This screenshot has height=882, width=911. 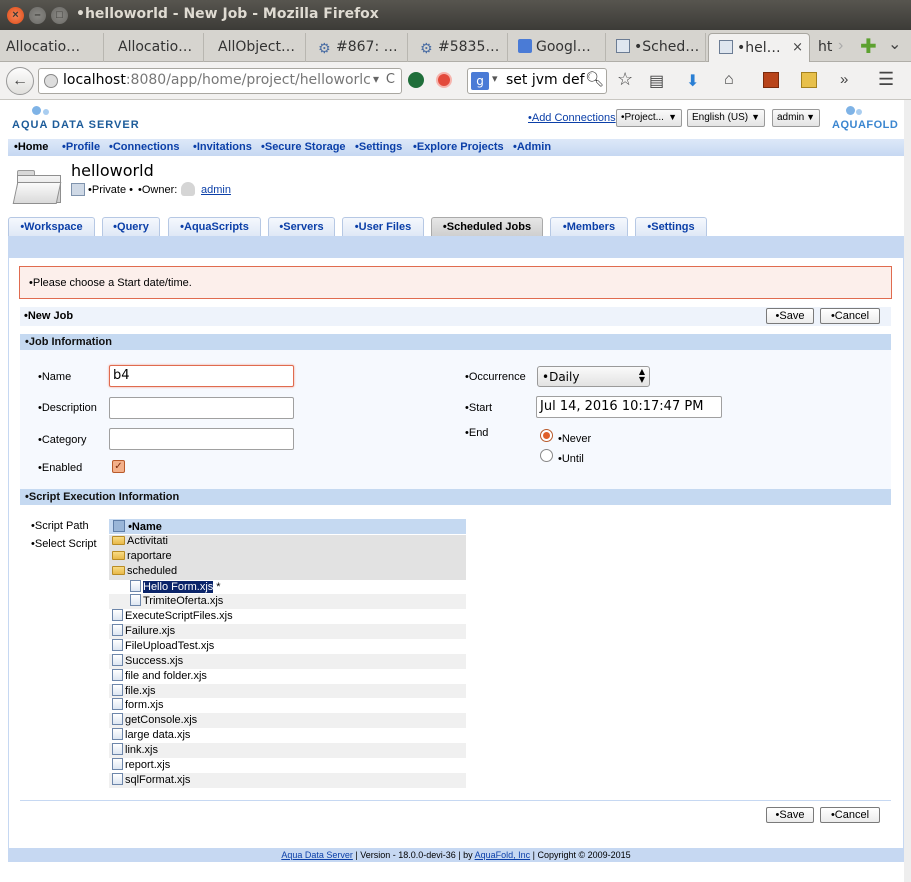 What do you see at coordinates (287, 691) in the screenshot?
I see `tree-file-row: file.xjs` at bounding box center [287, 691].